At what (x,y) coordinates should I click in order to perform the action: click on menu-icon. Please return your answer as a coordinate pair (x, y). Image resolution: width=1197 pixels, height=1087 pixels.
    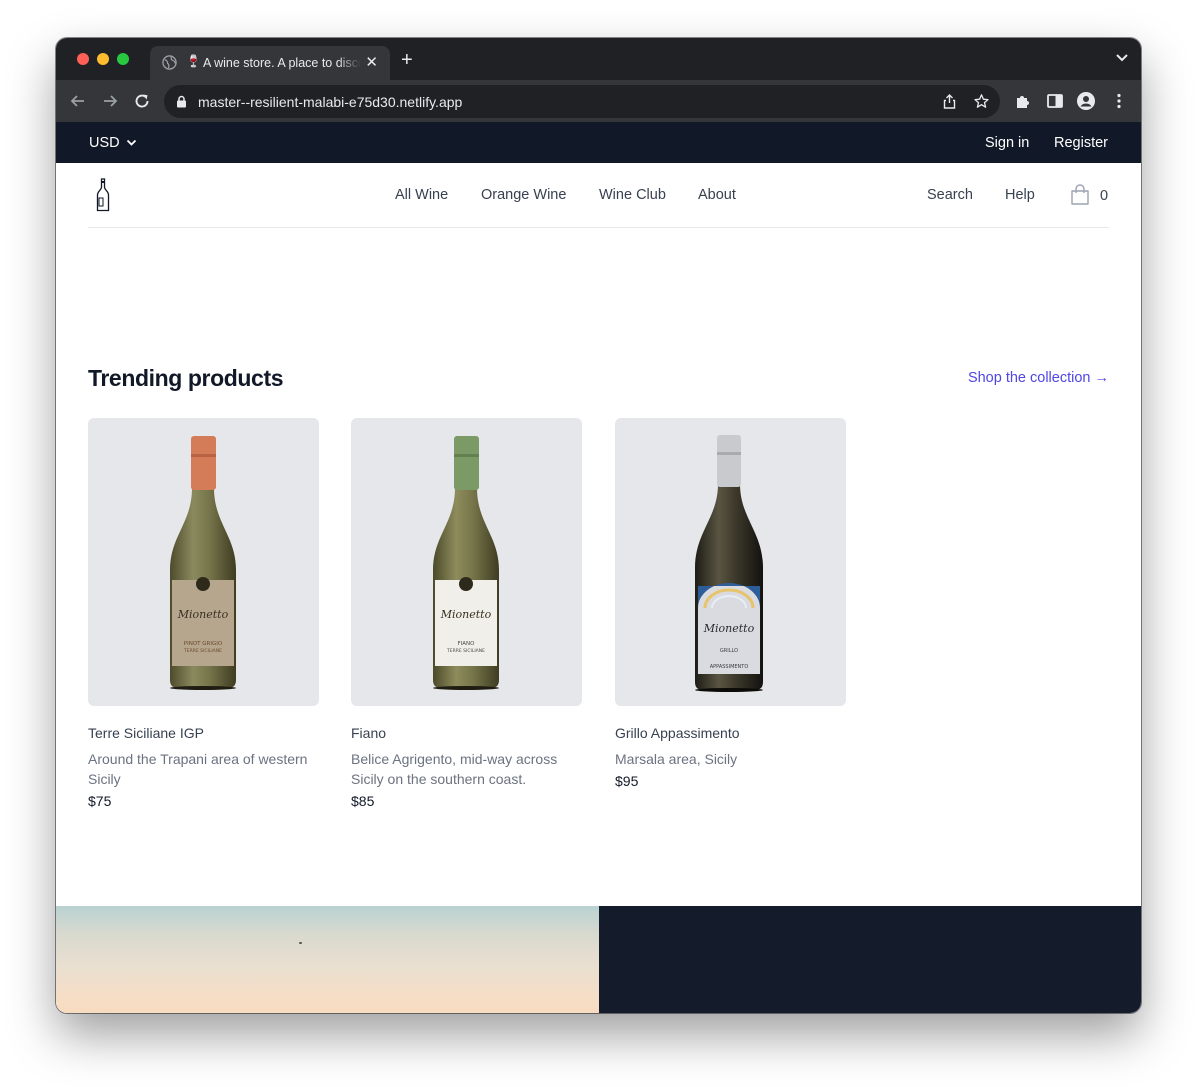
    Looking at the image, I should click on (1119, 101).